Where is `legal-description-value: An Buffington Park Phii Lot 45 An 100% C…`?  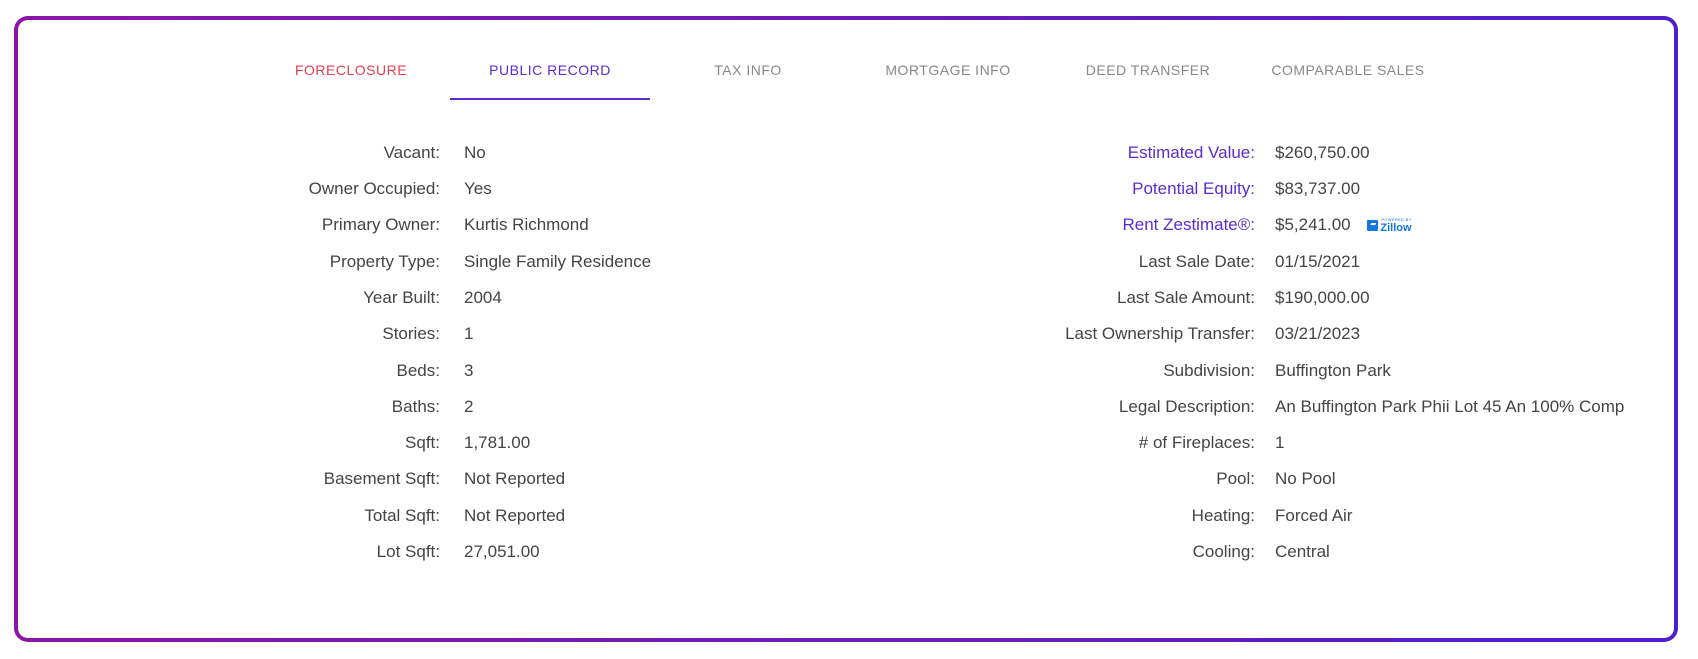
legal-description-value: An Buffington Park Phii Lot 45 An 100% C… is located at coordinates (1450, 406).